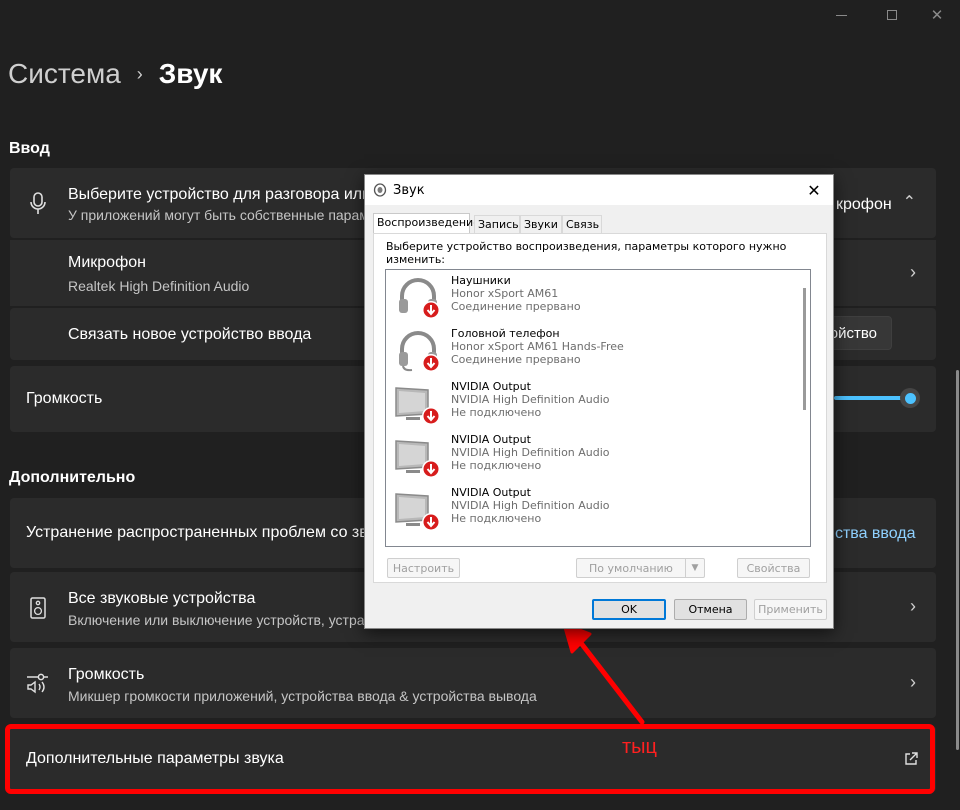  I want to click on minimize-icon, so click(841, 15).